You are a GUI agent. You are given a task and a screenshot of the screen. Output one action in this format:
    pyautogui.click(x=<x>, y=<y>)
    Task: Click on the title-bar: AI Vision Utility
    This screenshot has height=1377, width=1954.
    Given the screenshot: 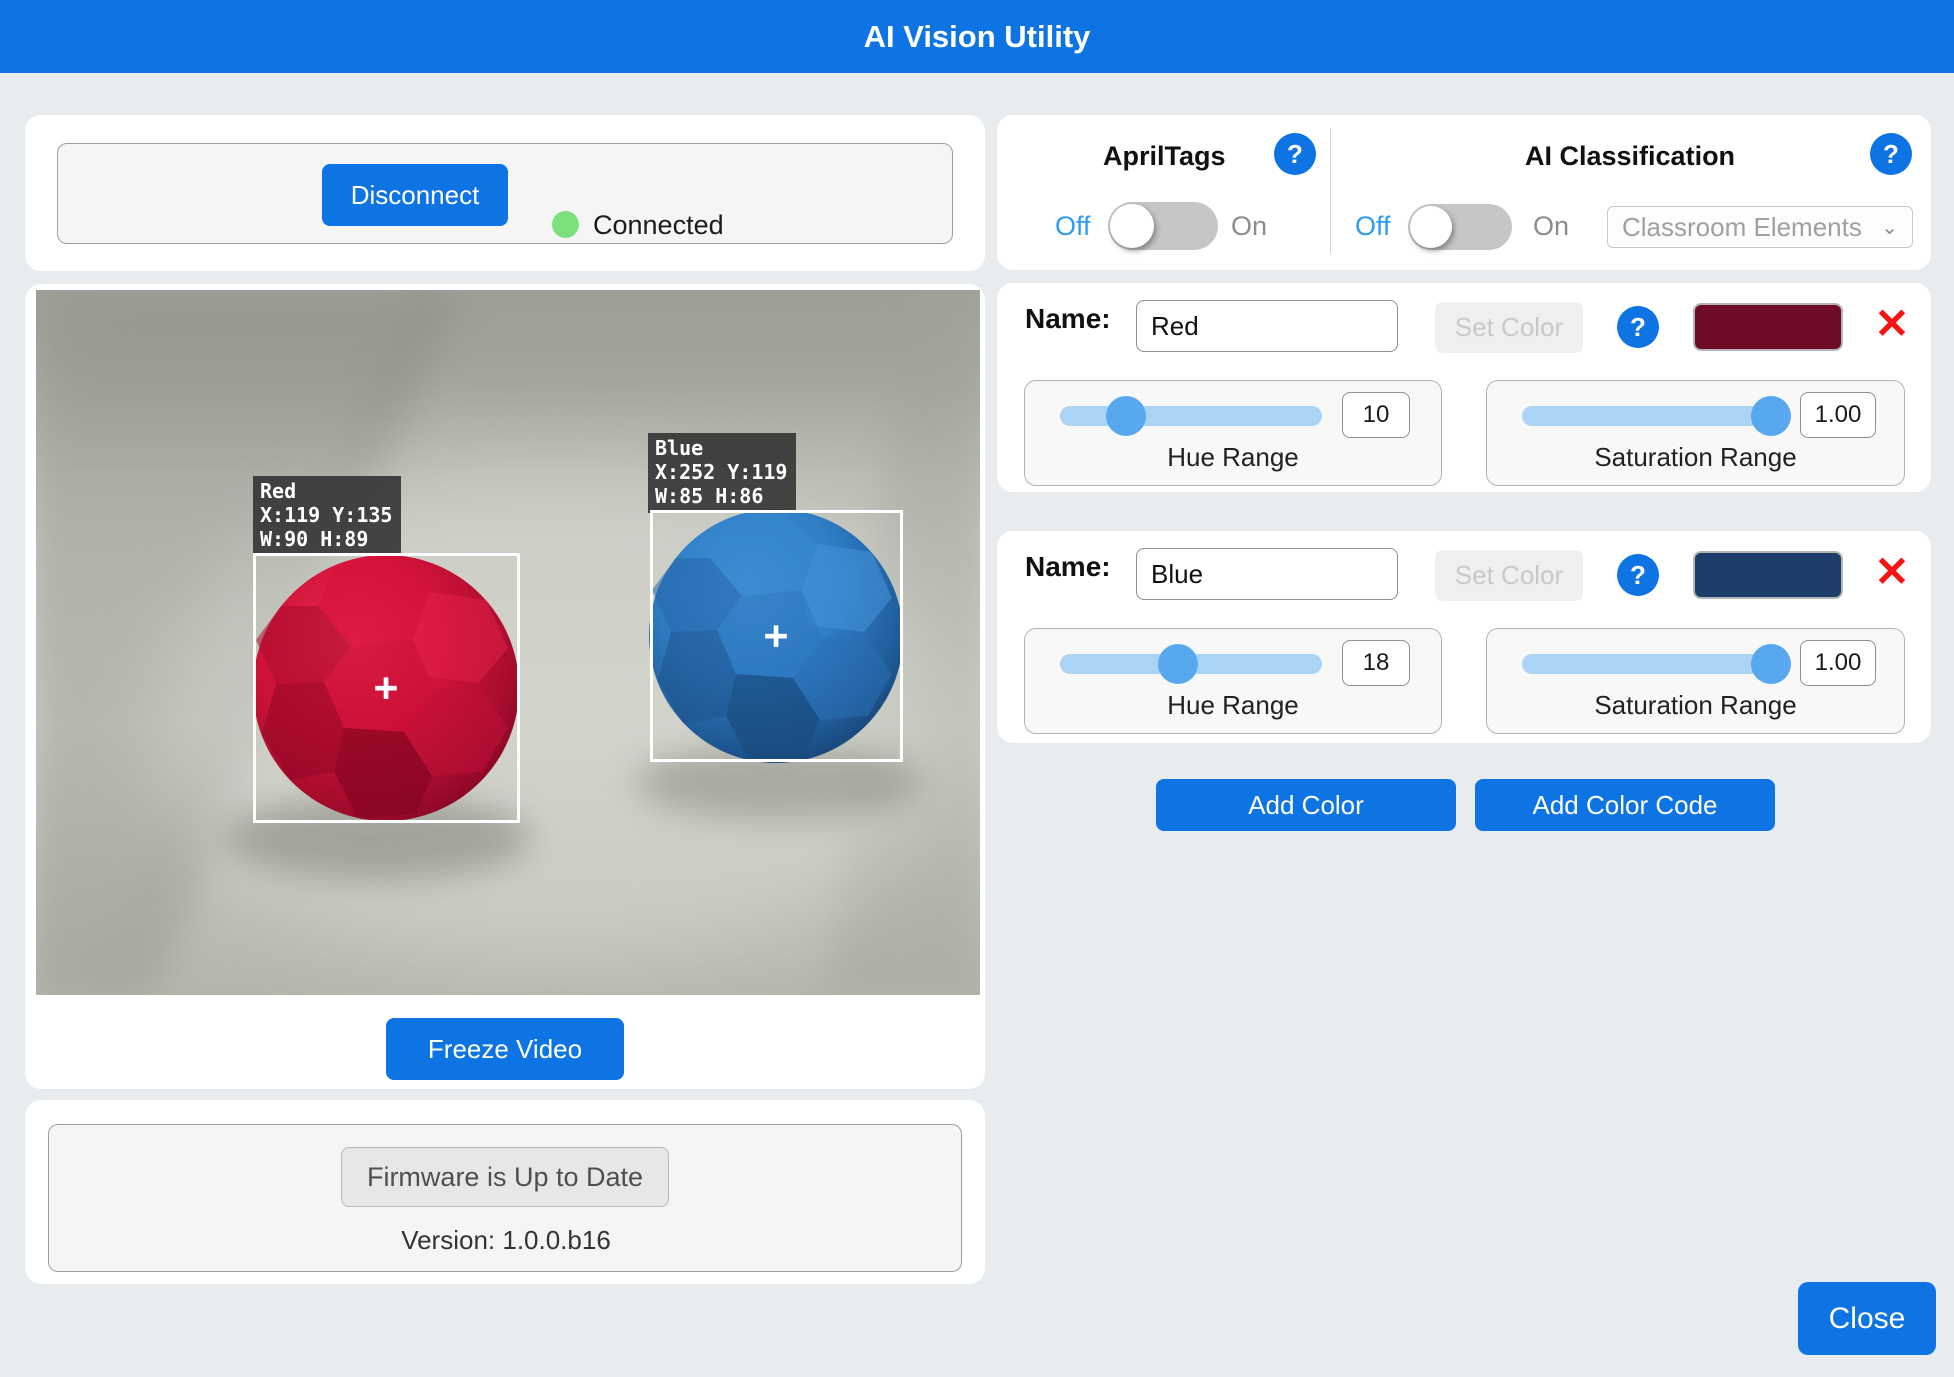 What is the action you would take?
    pyautogui.click(x=977, y=36)
    